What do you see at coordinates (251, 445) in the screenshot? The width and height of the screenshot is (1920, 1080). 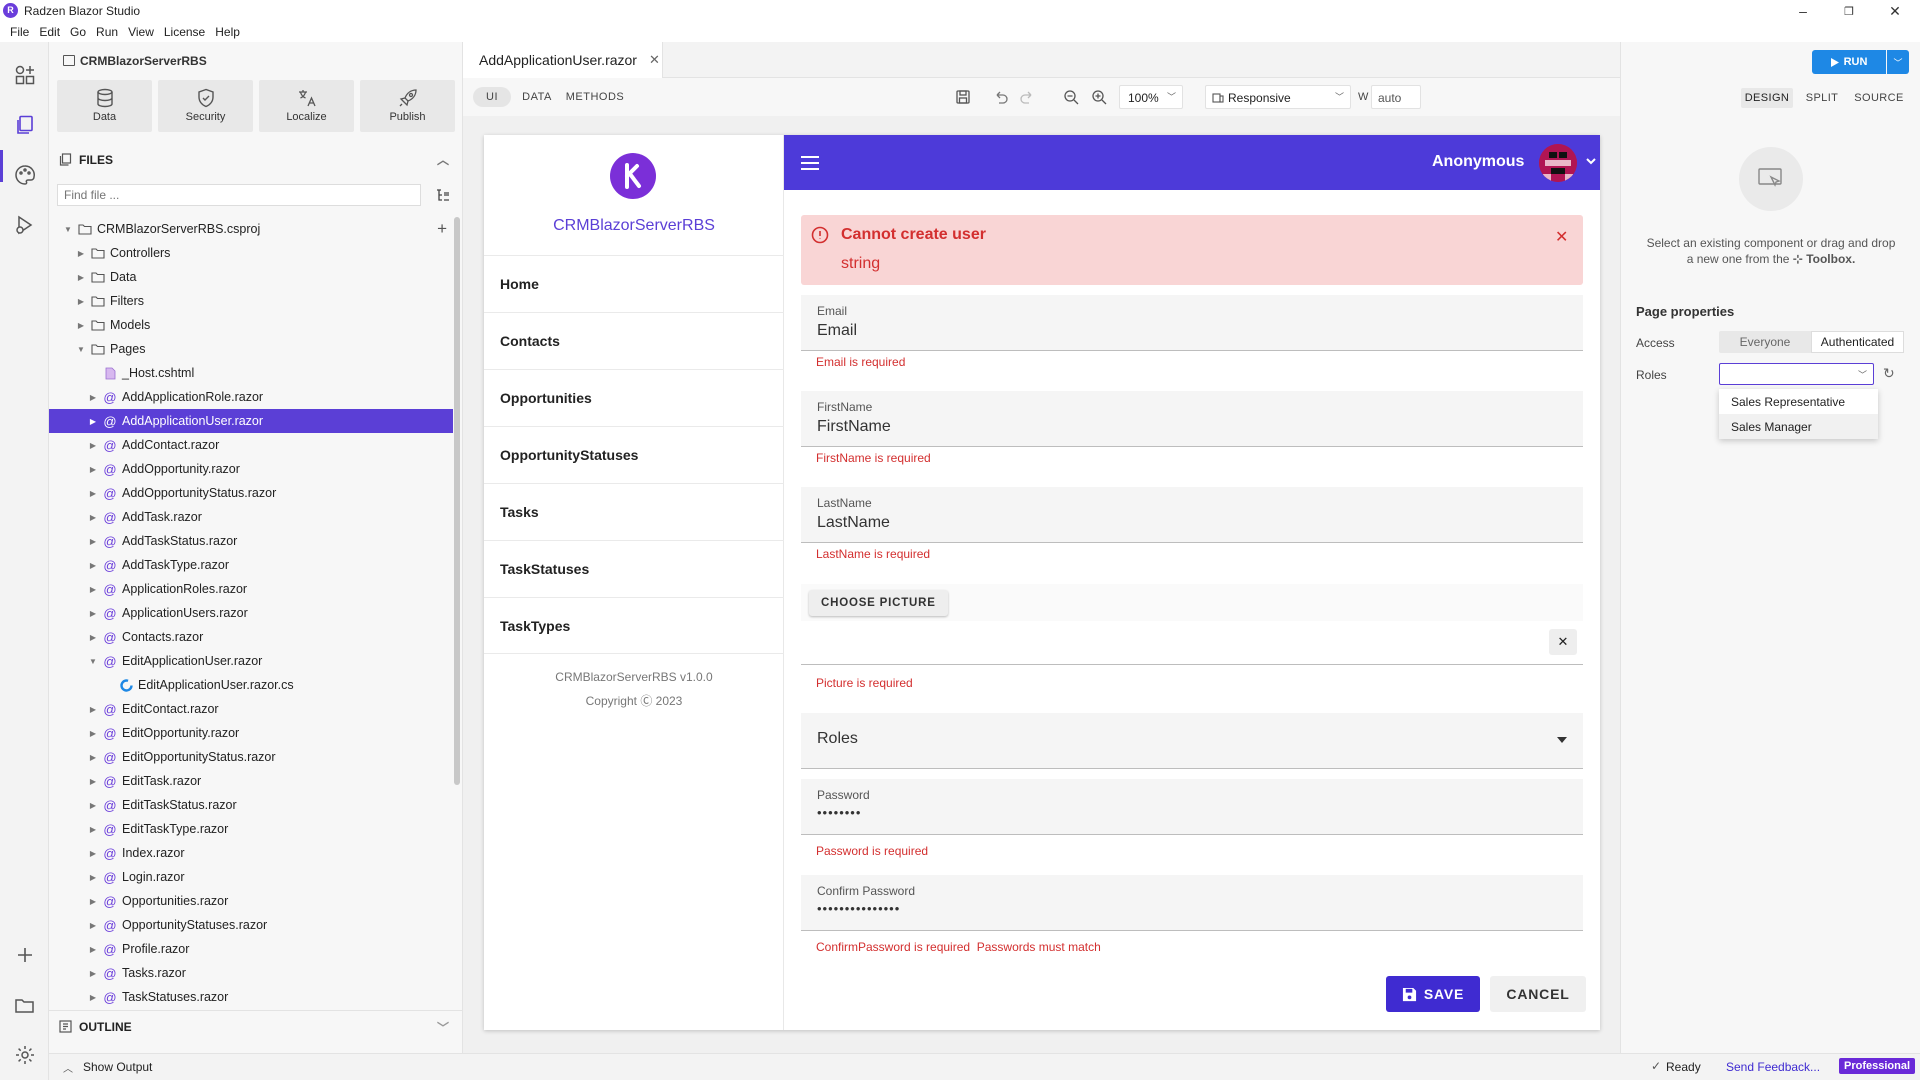 I see `tree-item: ▶ @ AddContact.razor` at bounding box center [251, 445].